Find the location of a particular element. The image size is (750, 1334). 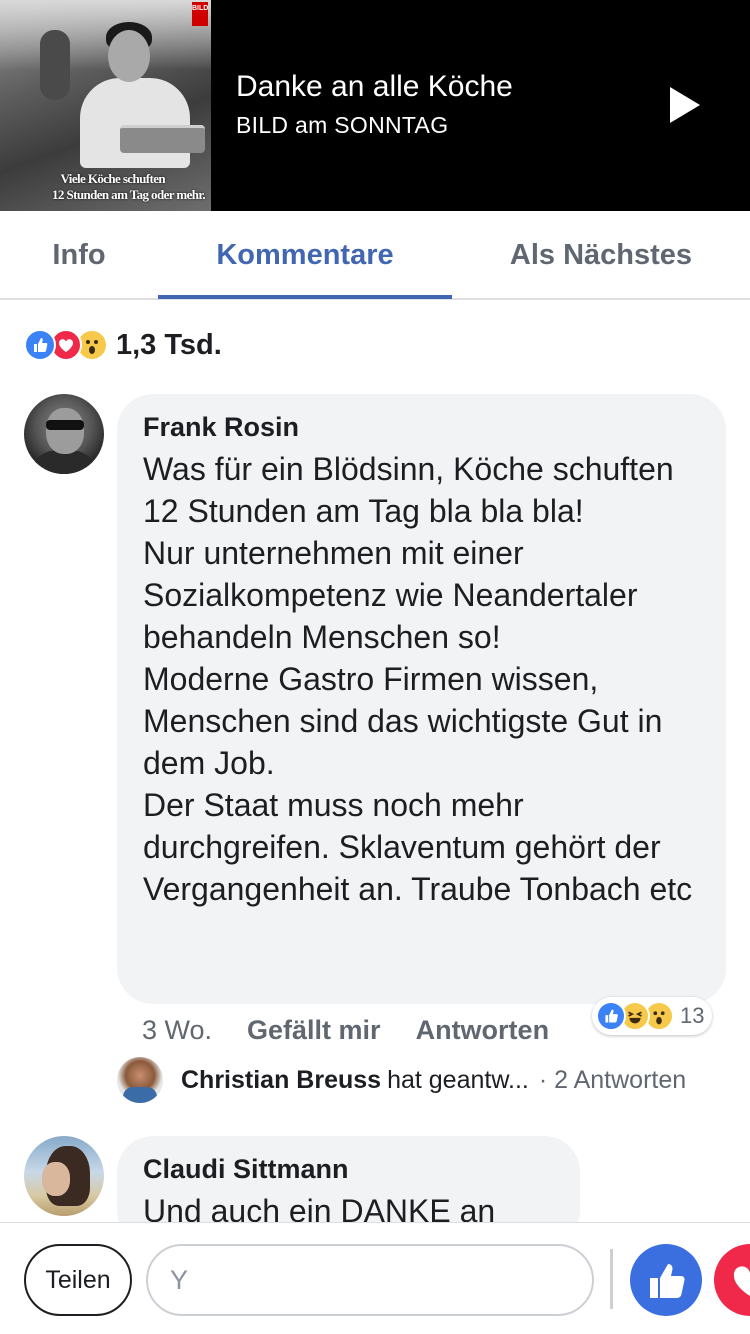

like-comment-button: Gefällt mir is located at coordinates (314, 1030).